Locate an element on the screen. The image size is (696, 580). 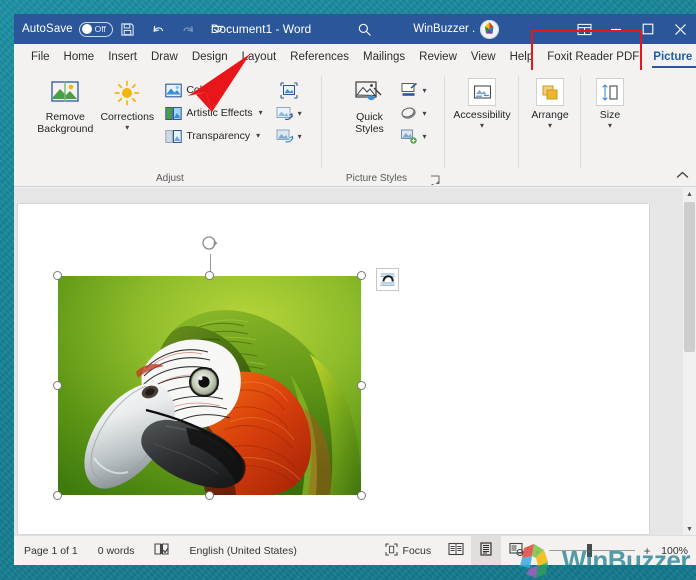
tab-help: Help is located at coordinates (522, 57).